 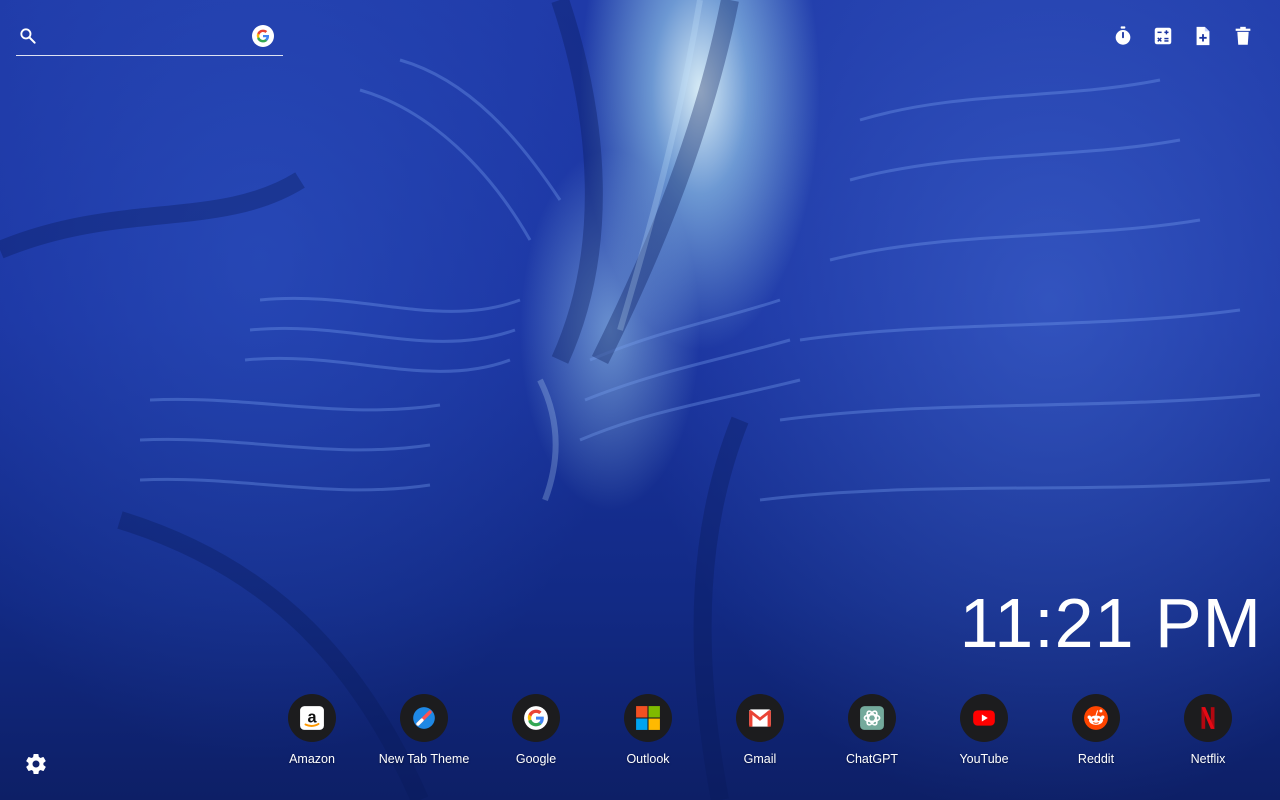 I want to click on note-add-icon, so click(x=1203, y=36).